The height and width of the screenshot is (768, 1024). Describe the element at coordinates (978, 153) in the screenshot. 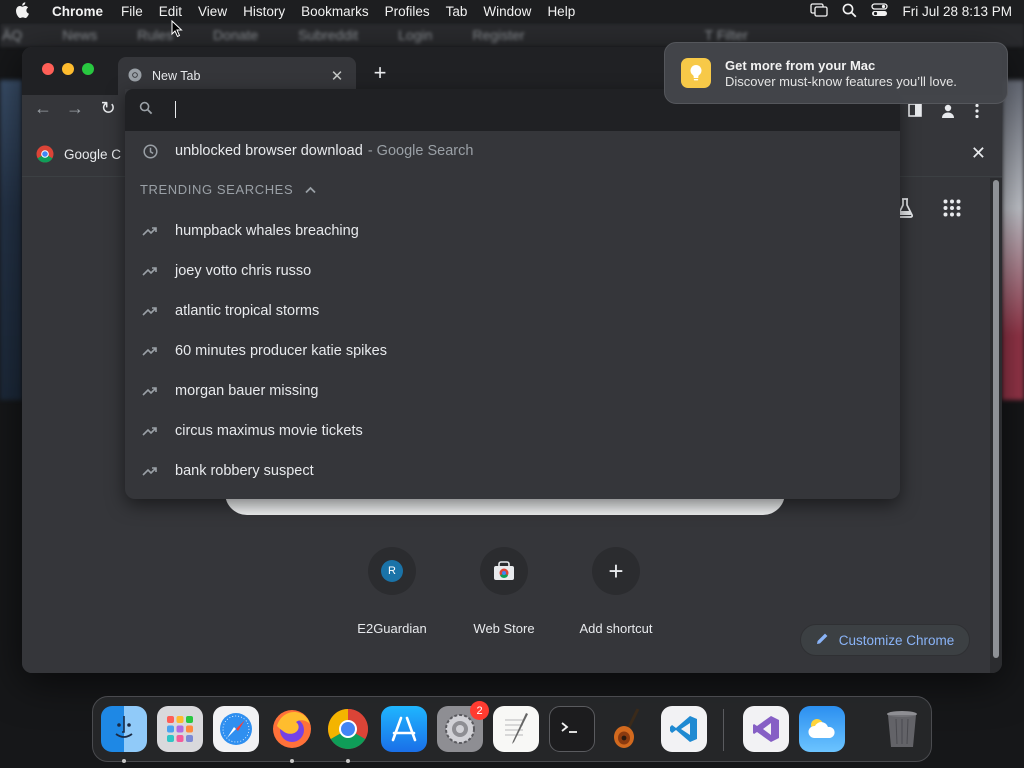

I see `close-bar-icon: ✕` at that location.